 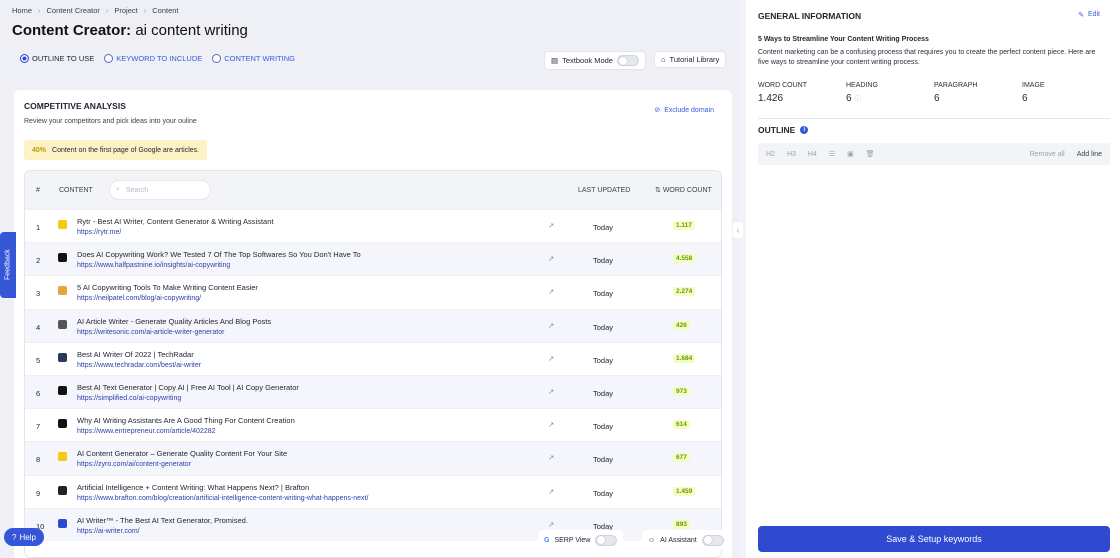 I want to click on textbook-mode-toggle, so click(x=627, y=60).